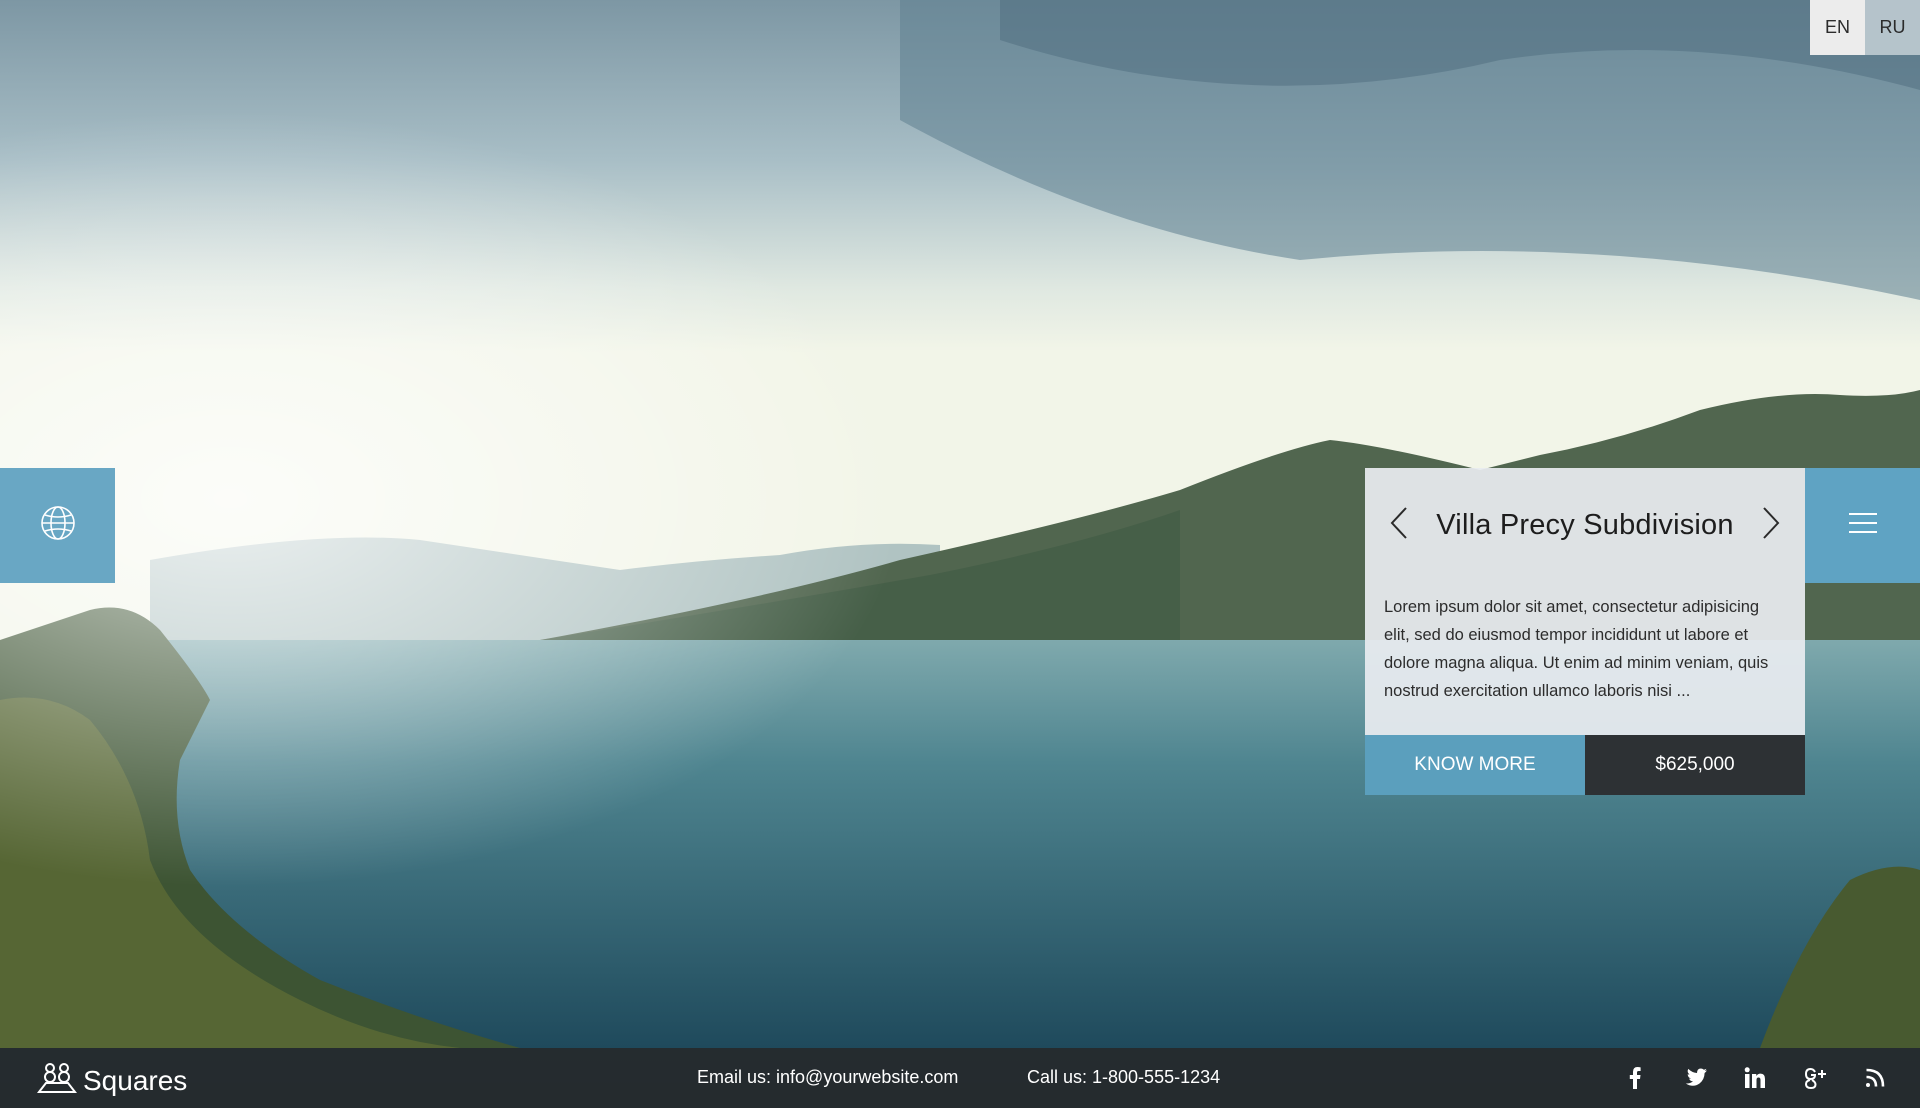  I want to click on globe-icon, so click(58, 525).